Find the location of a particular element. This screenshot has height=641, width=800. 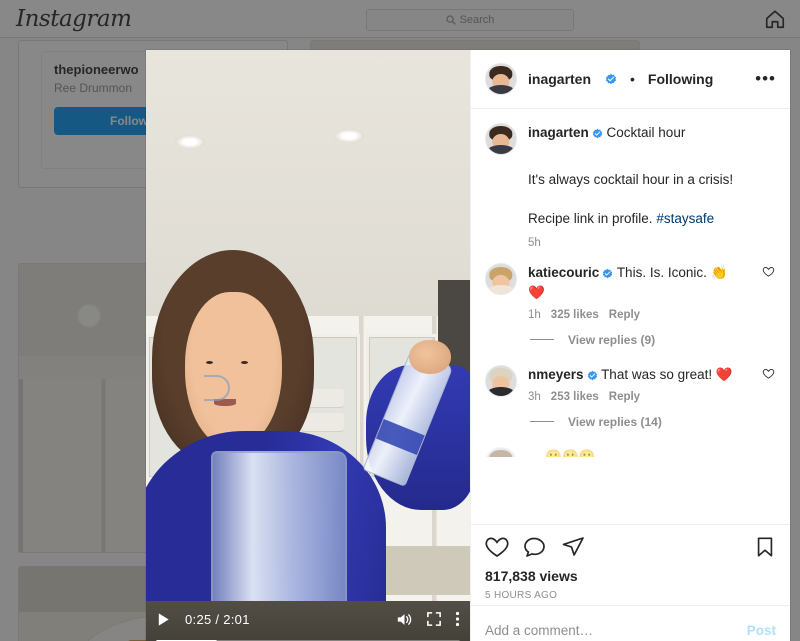

following-label: Following is located at coordinates (680, 79).